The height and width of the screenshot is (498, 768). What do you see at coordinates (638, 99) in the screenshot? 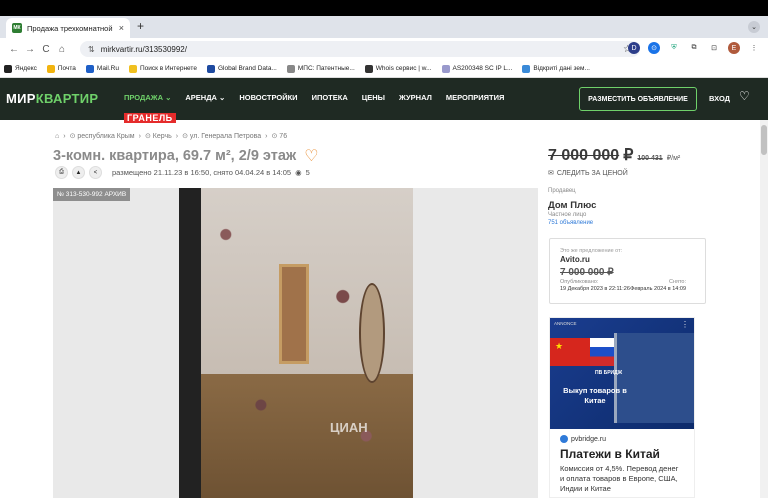
I see `place-ad-button: РАЗМЕСТИТЬ ОБЪЯВЛЕНИЕ` at bounding box center [638, 99].